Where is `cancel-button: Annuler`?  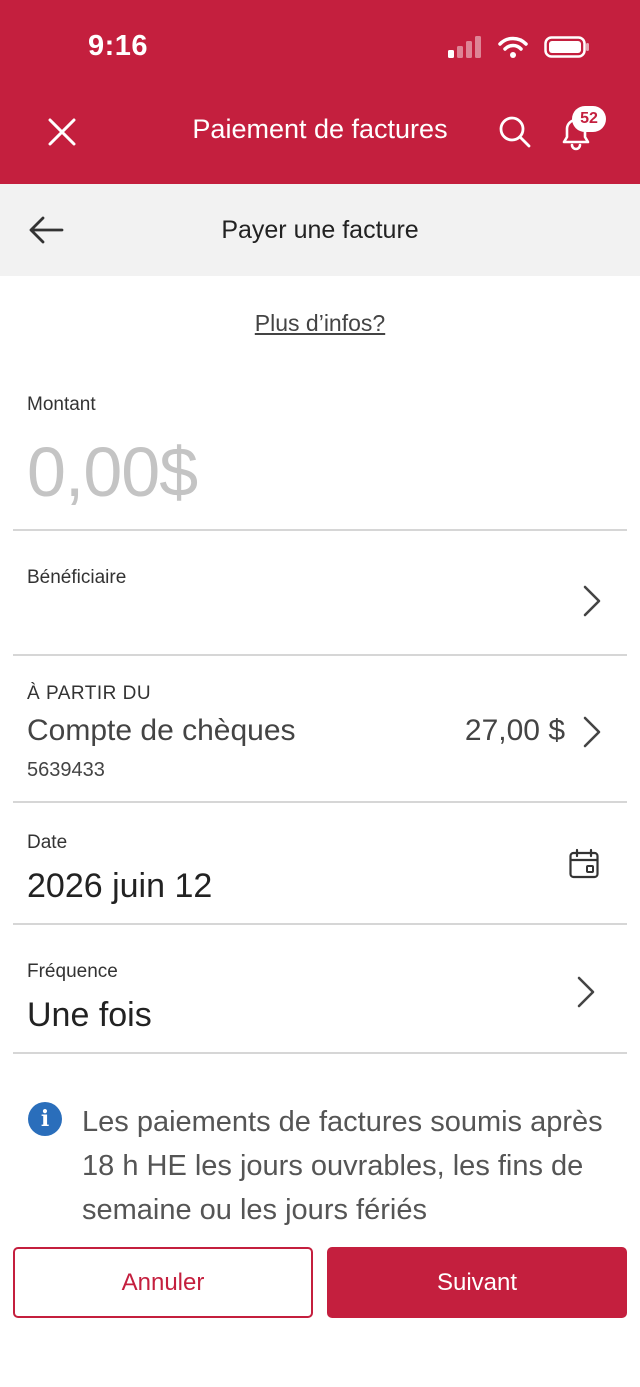
cancel-button: Annuler is located at coordinates (163, 1282).